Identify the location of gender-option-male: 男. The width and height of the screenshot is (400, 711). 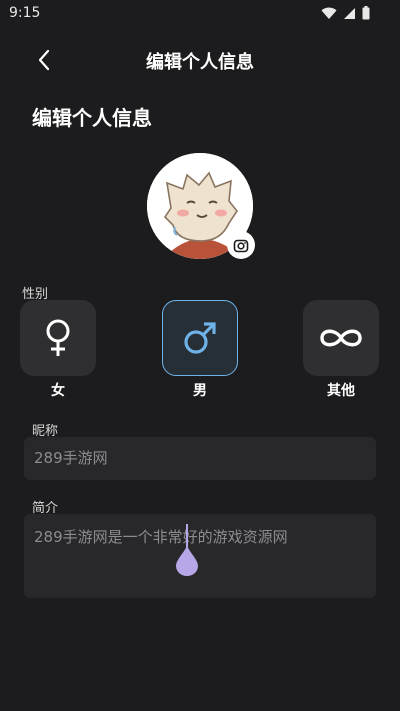
(200, 350).